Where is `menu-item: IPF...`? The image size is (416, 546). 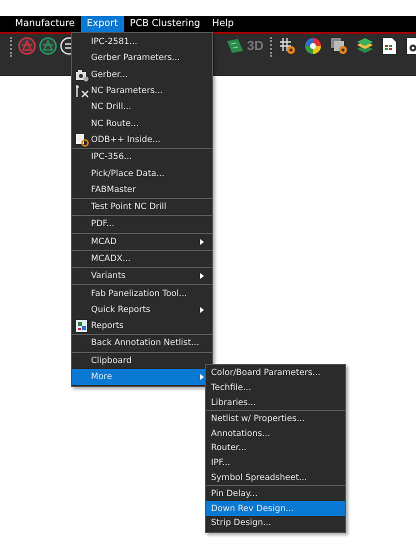 menu-item: IPF... is located at coordinates (275, 463).